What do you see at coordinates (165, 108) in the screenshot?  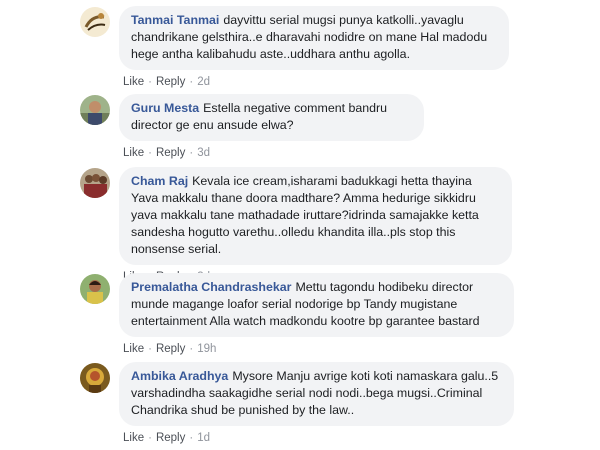 I see `comment-author: Guru Mesta` at bounding box center [165, 108].